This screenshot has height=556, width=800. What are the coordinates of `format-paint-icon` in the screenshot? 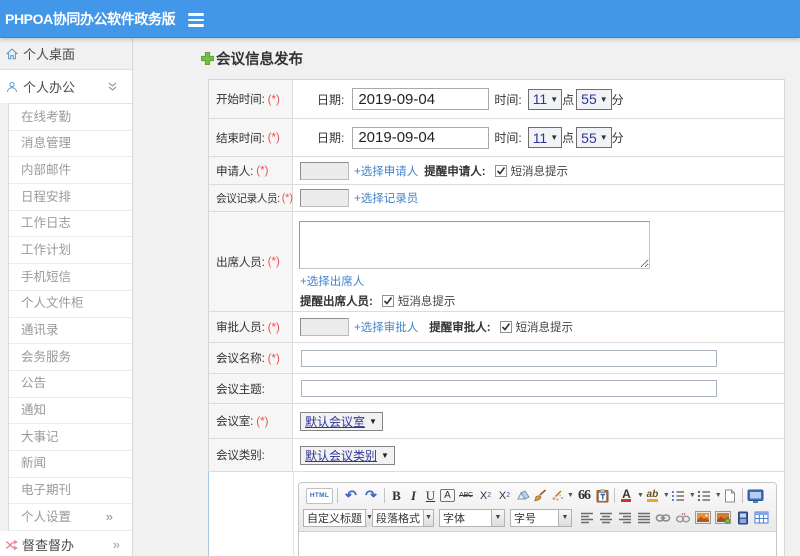 It's located at (556, 496).